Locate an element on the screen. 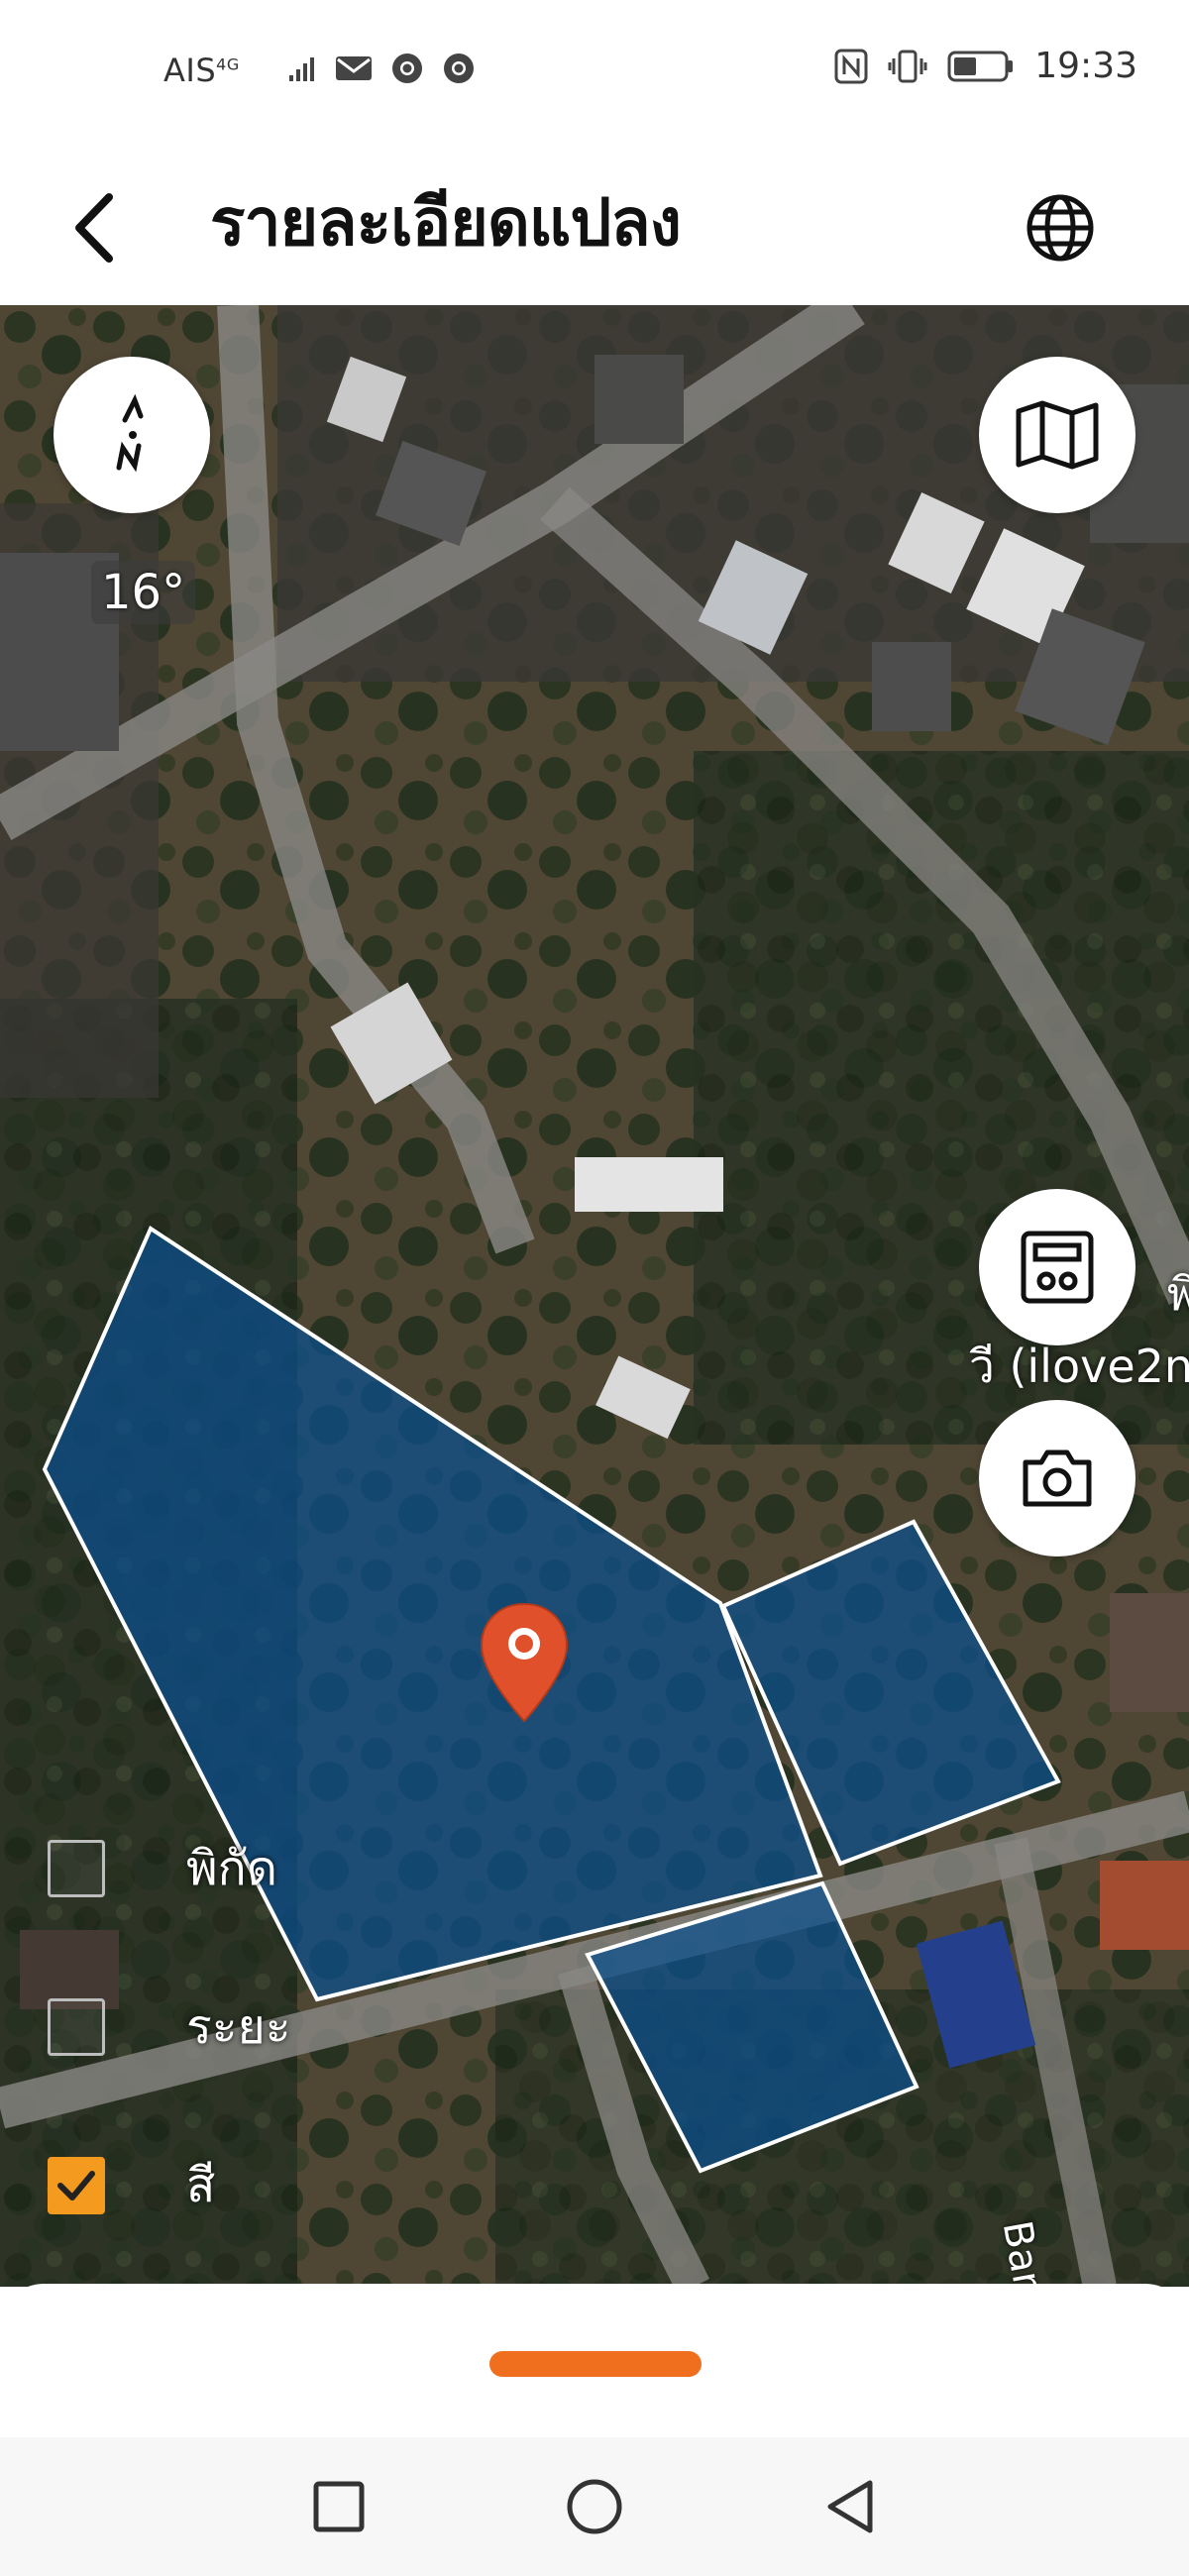 This screenshot has width=1189, height=2576. battery-icon is located at coordinates (981, 66).